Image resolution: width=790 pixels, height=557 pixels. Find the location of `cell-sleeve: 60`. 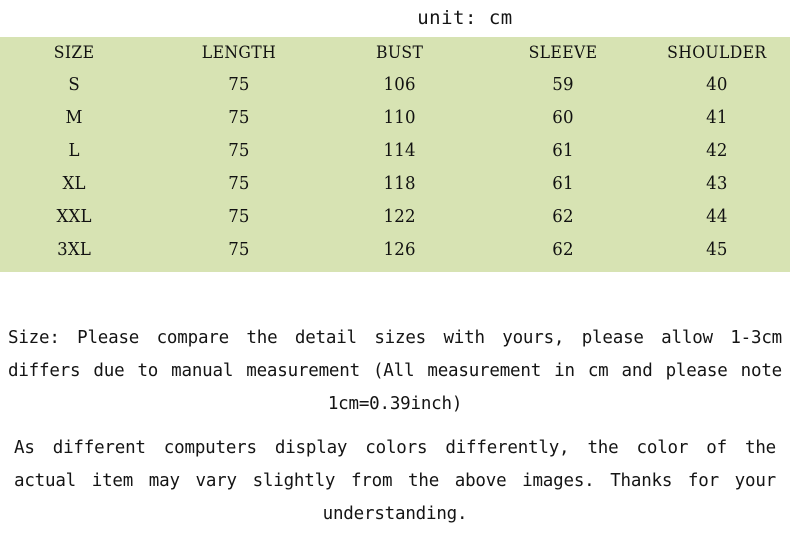

cell-sleeve: 60 is located at coordinates (563, 117).